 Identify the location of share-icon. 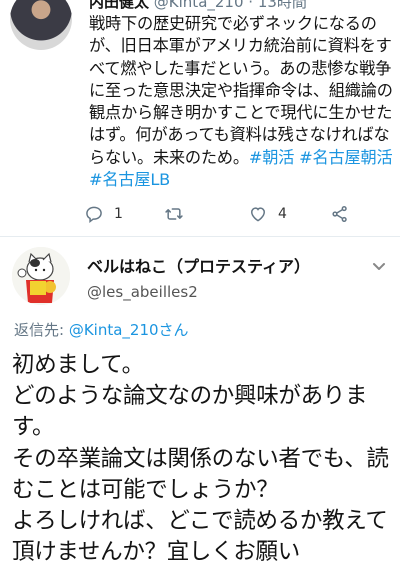
(339, 213).